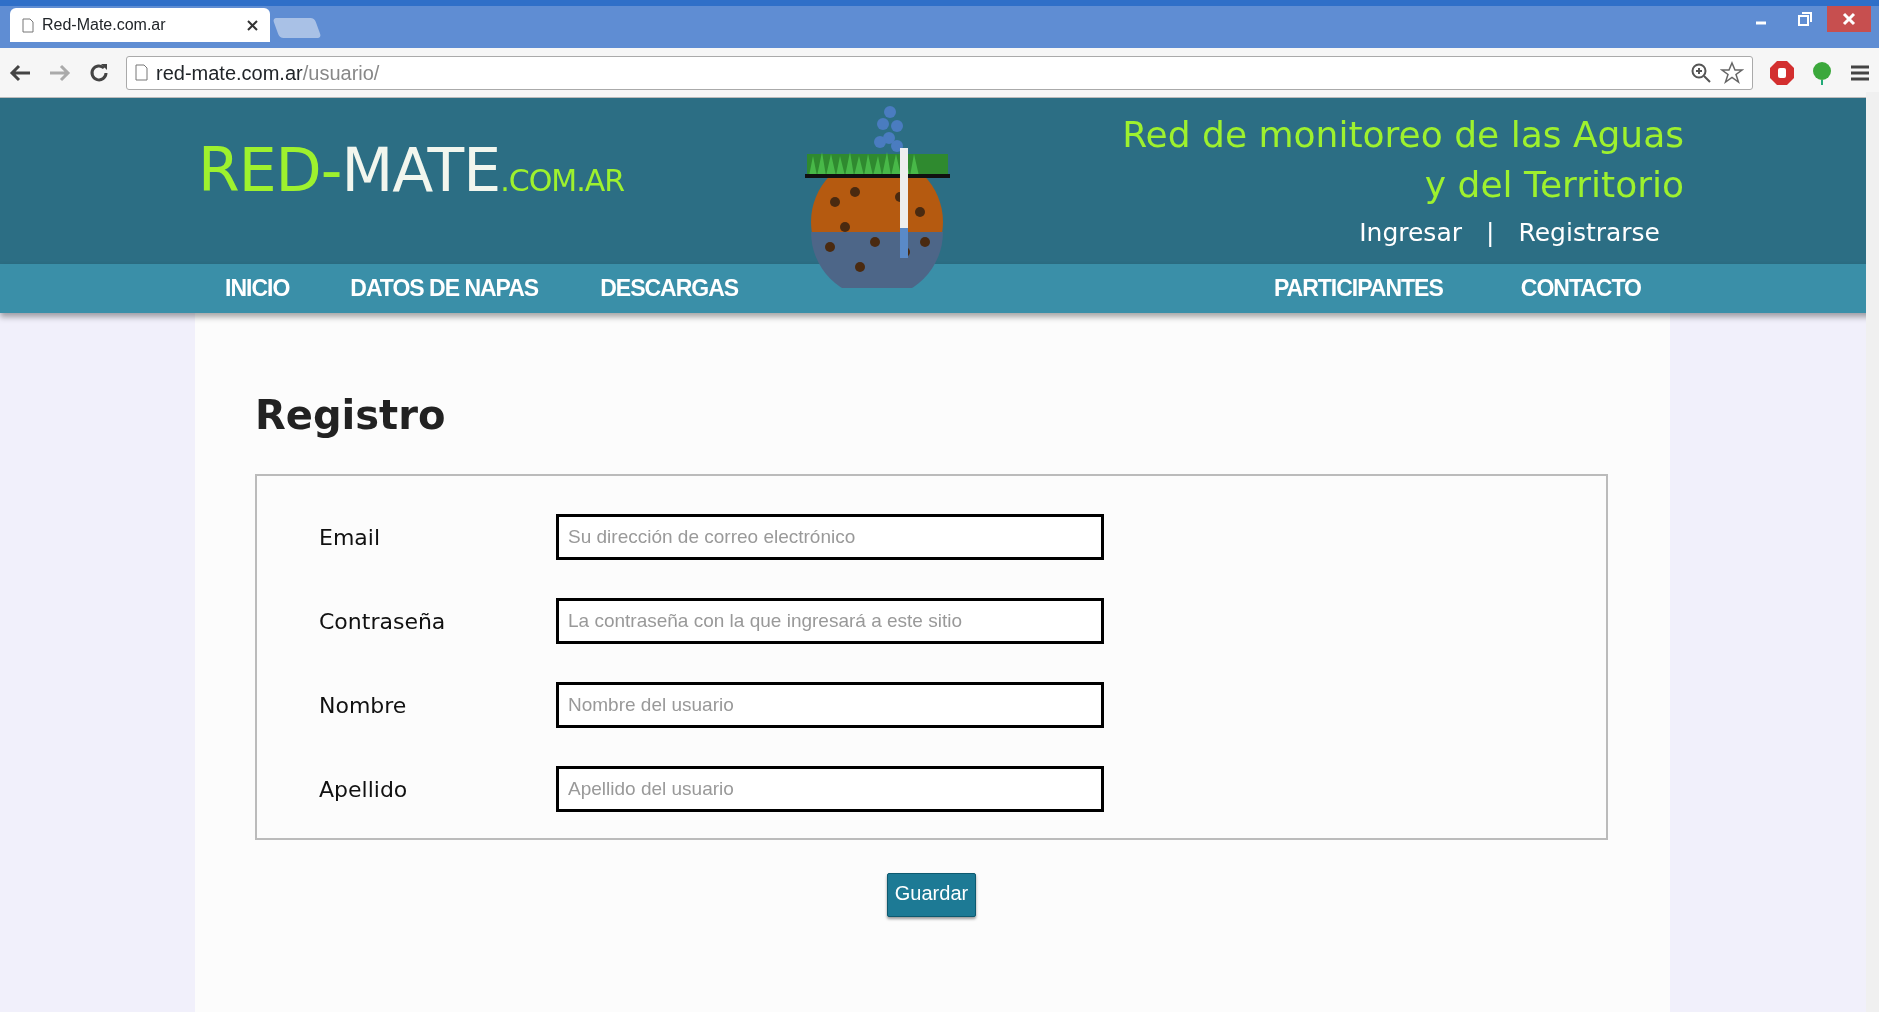 This screenshot has width=1879, height=1012. Describe the element at coordinates (257, 288) in the screenshot. I see `nav-link: INICIO` at that location.